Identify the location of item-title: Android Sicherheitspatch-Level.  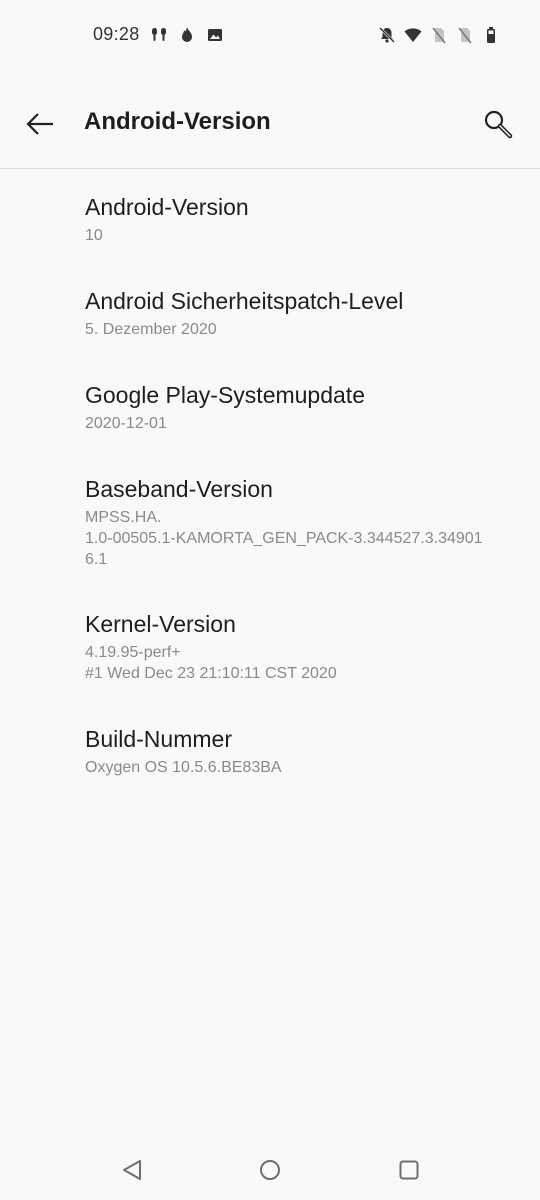
(244, 301).